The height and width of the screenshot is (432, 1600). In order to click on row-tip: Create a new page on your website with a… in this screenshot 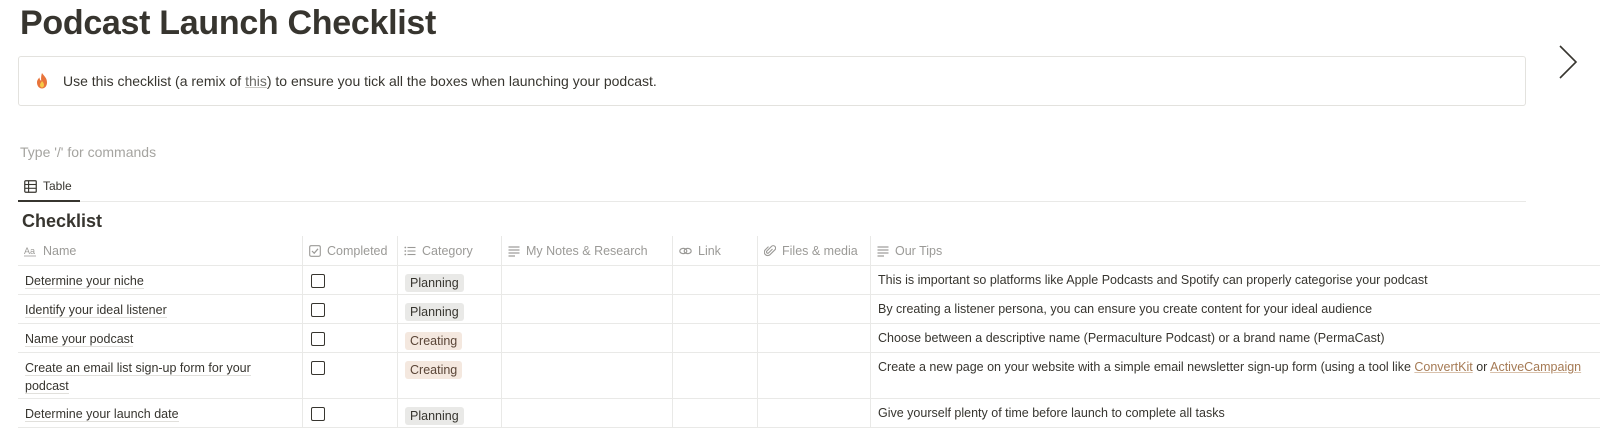, I will do `click(1235, 375)`.